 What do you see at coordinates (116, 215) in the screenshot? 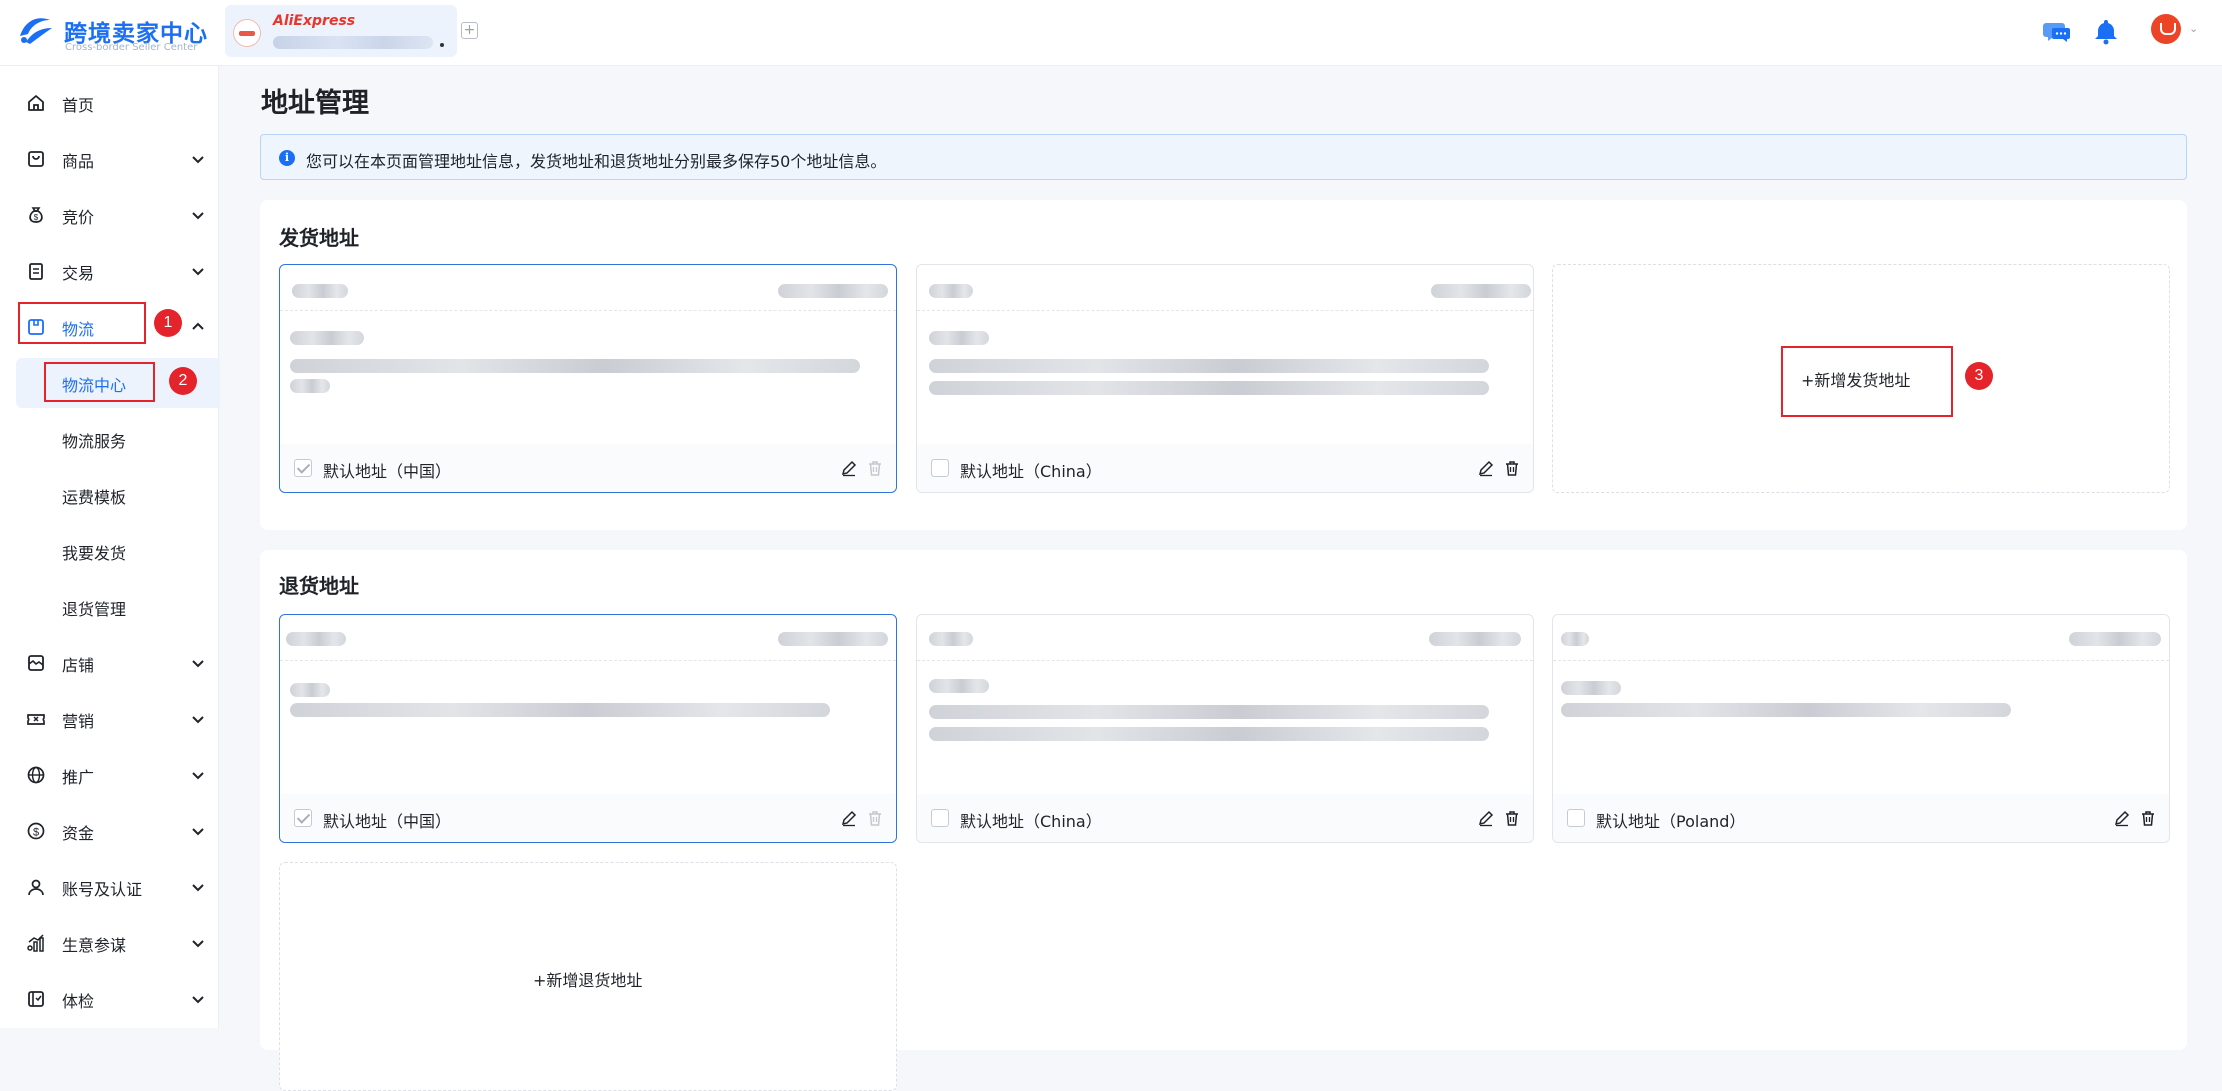
I see `sidebar-item-bidding: $ 竞价` at bounding box center [116, 215].